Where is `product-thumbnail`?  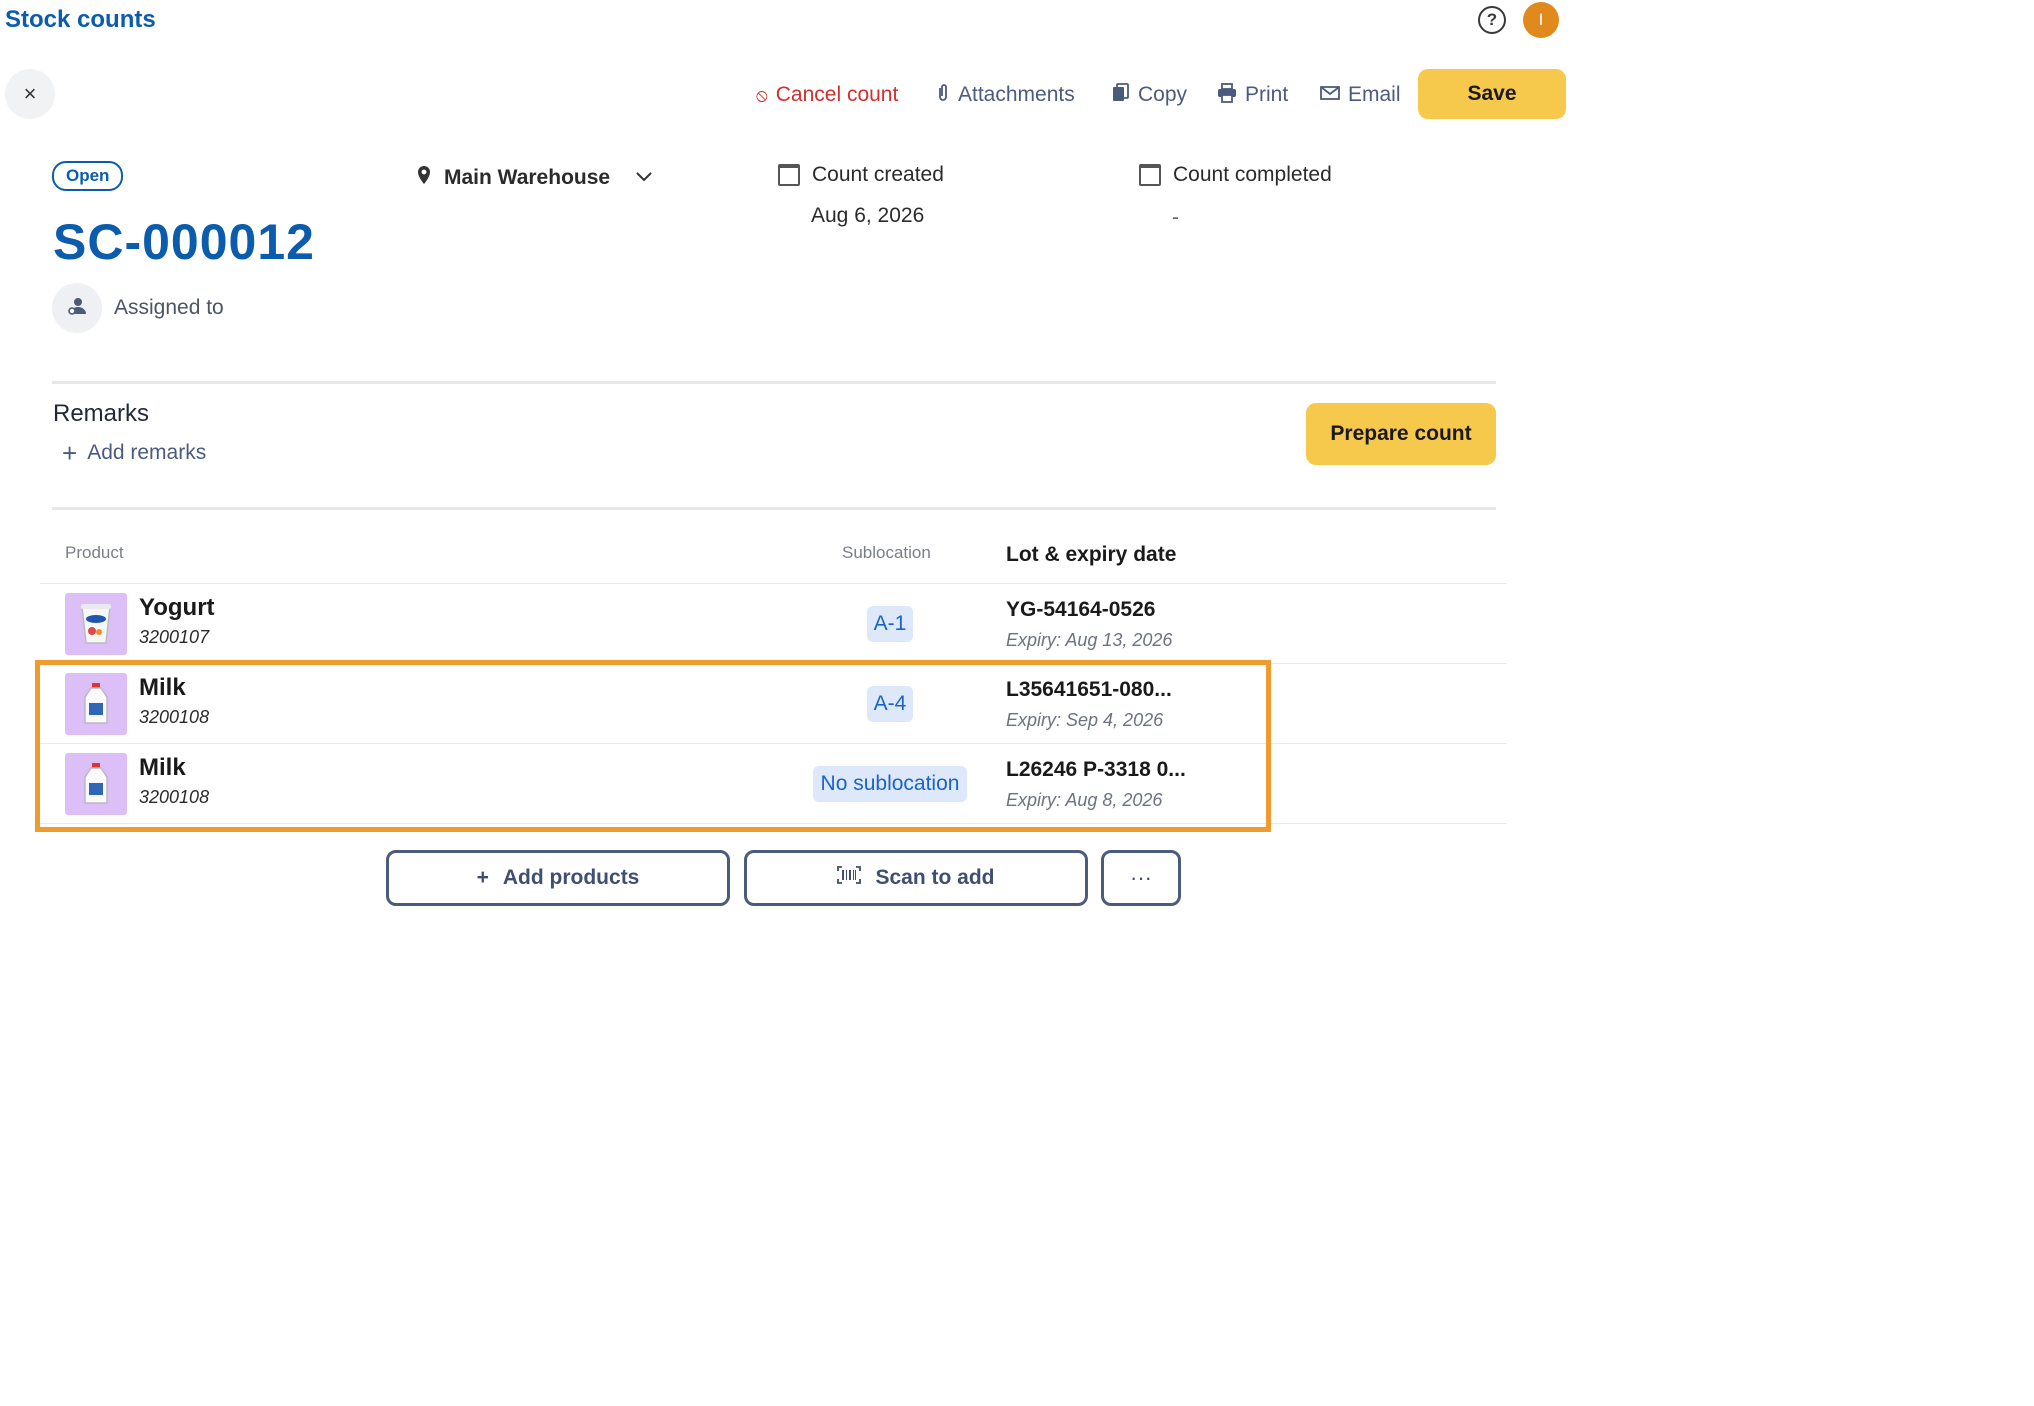 product-thumbnail is located at coordinates (96, 624).